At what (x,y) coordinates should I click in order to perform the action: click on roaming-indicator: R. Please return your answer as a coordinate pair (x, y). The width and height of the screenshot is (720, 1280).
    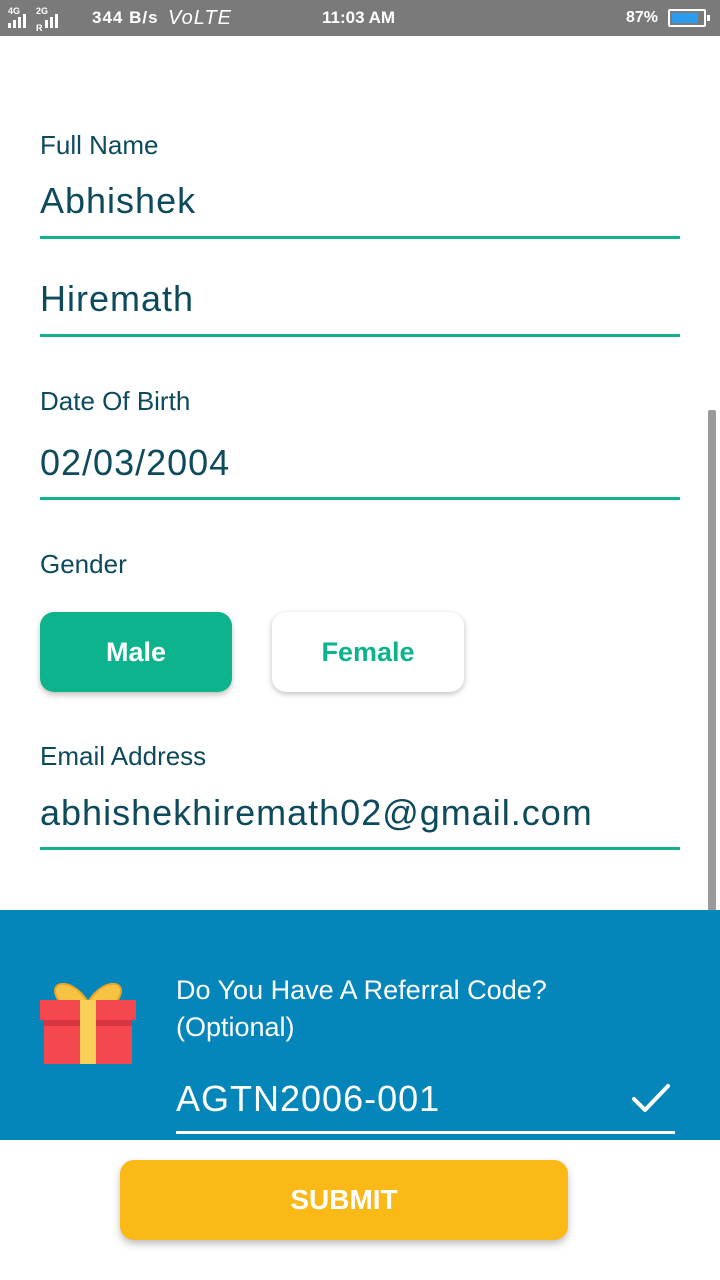
    Looking at the image, I should click on (39, 28).